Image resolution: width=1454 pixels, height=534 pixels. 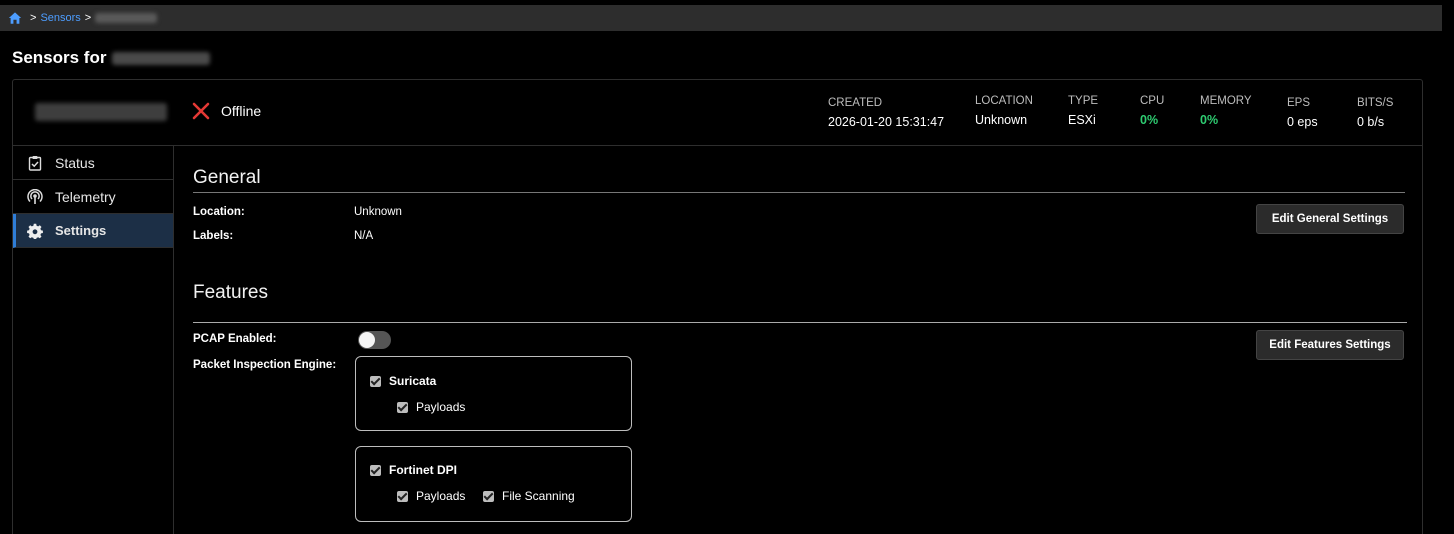 I want to click on metric-value: 0 b/s, so click(x=1371, y=122).